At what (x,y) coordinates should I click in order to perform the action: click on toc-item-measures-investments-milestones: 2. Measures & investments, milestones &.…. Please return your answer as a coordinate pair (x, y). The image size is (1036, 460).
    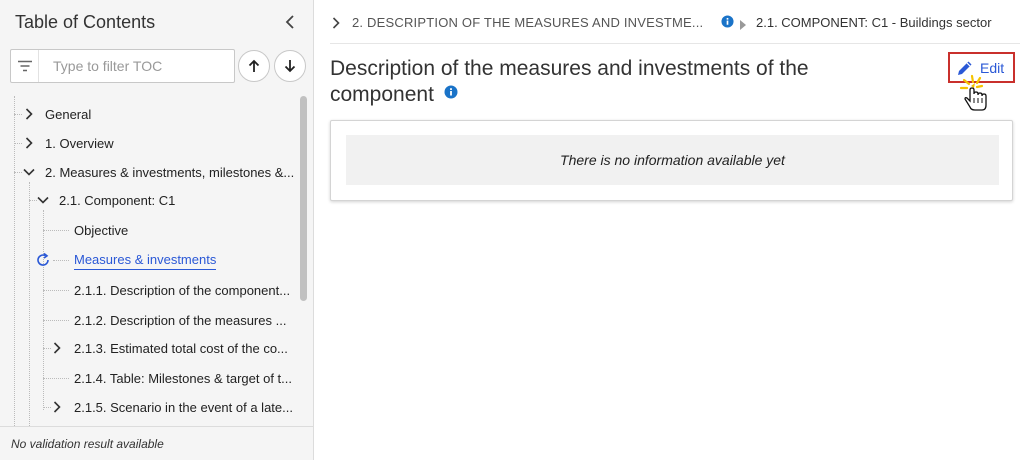
    Looking at the image, I should click on (171, 172).